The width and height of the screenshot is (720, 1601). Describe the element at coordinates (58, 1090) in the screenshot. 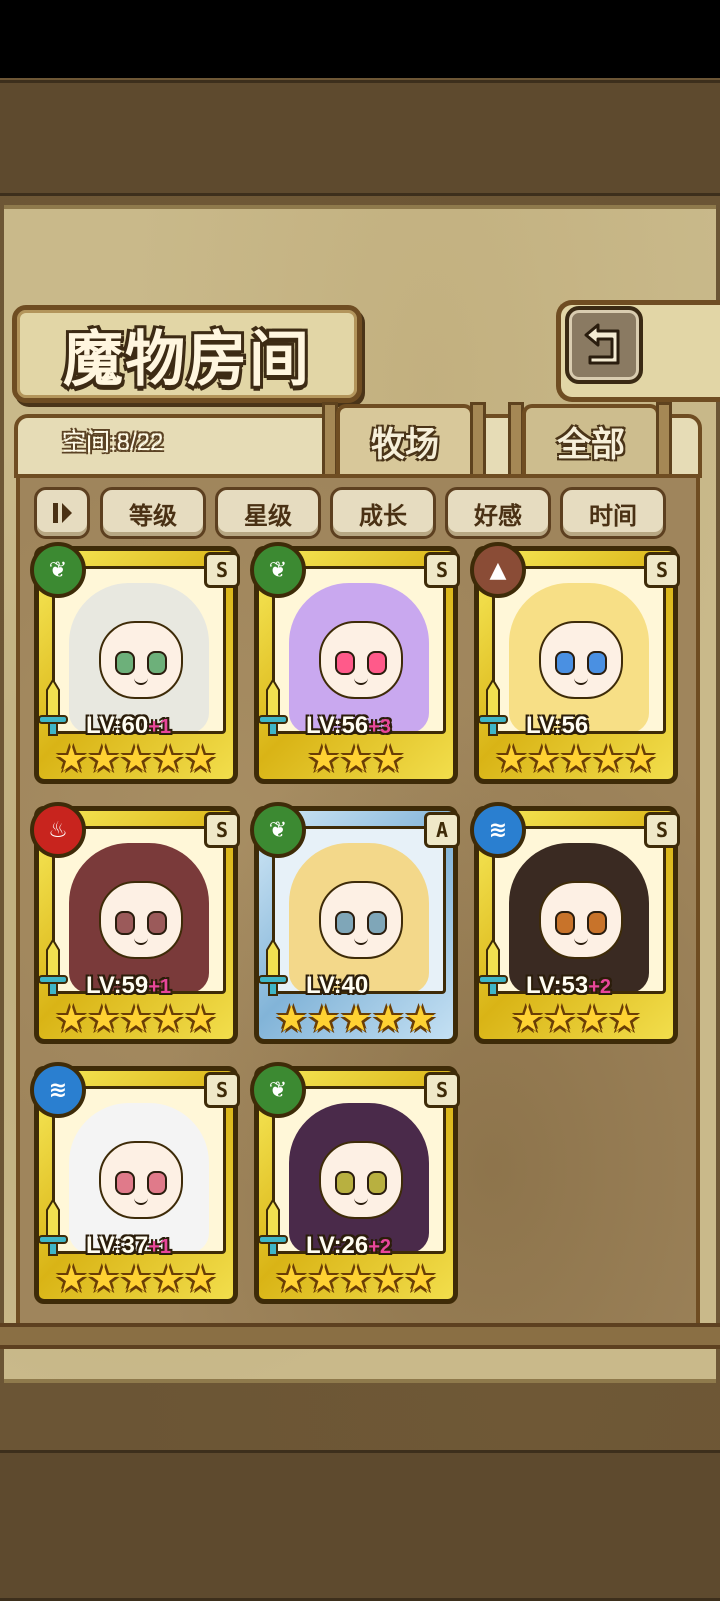

I see `wave-icon: ≋` at that location.